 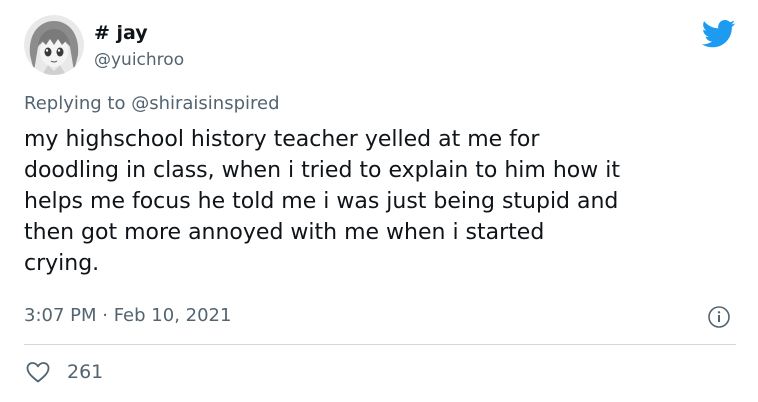 I want to click on like-count: 261, so click(x=85, y=372).